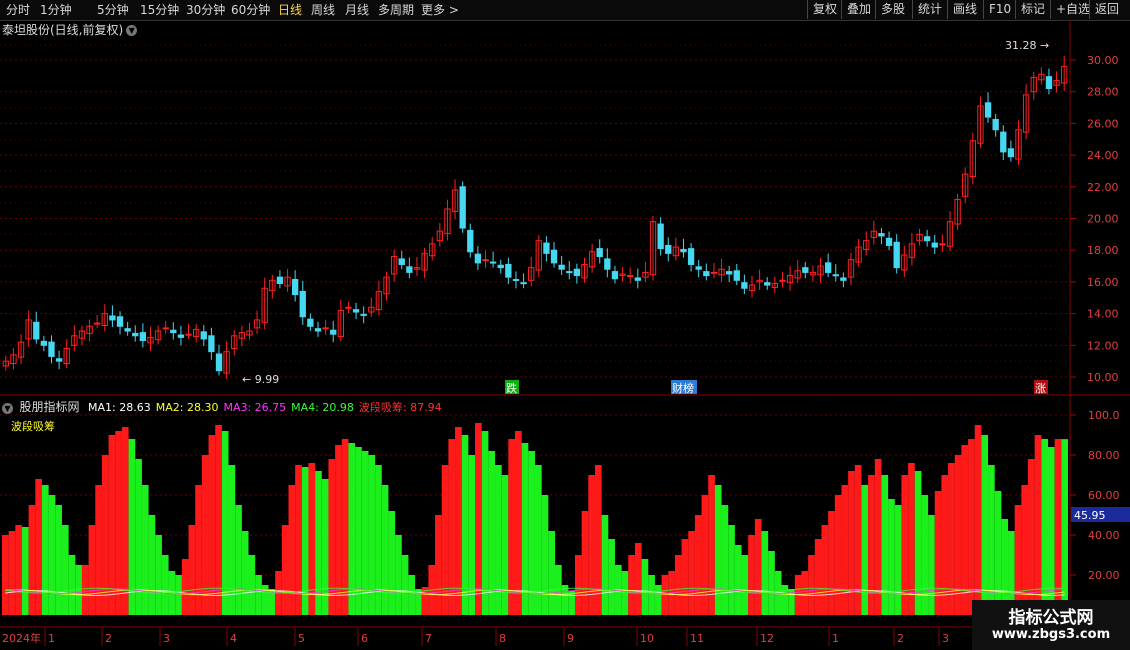 This screenshot has width=1130, height=650. What do you see at coordinates (7, 408) in the screenshot?
I see `indicator-menu-icon: ▼` at bounding box center [7, 408].